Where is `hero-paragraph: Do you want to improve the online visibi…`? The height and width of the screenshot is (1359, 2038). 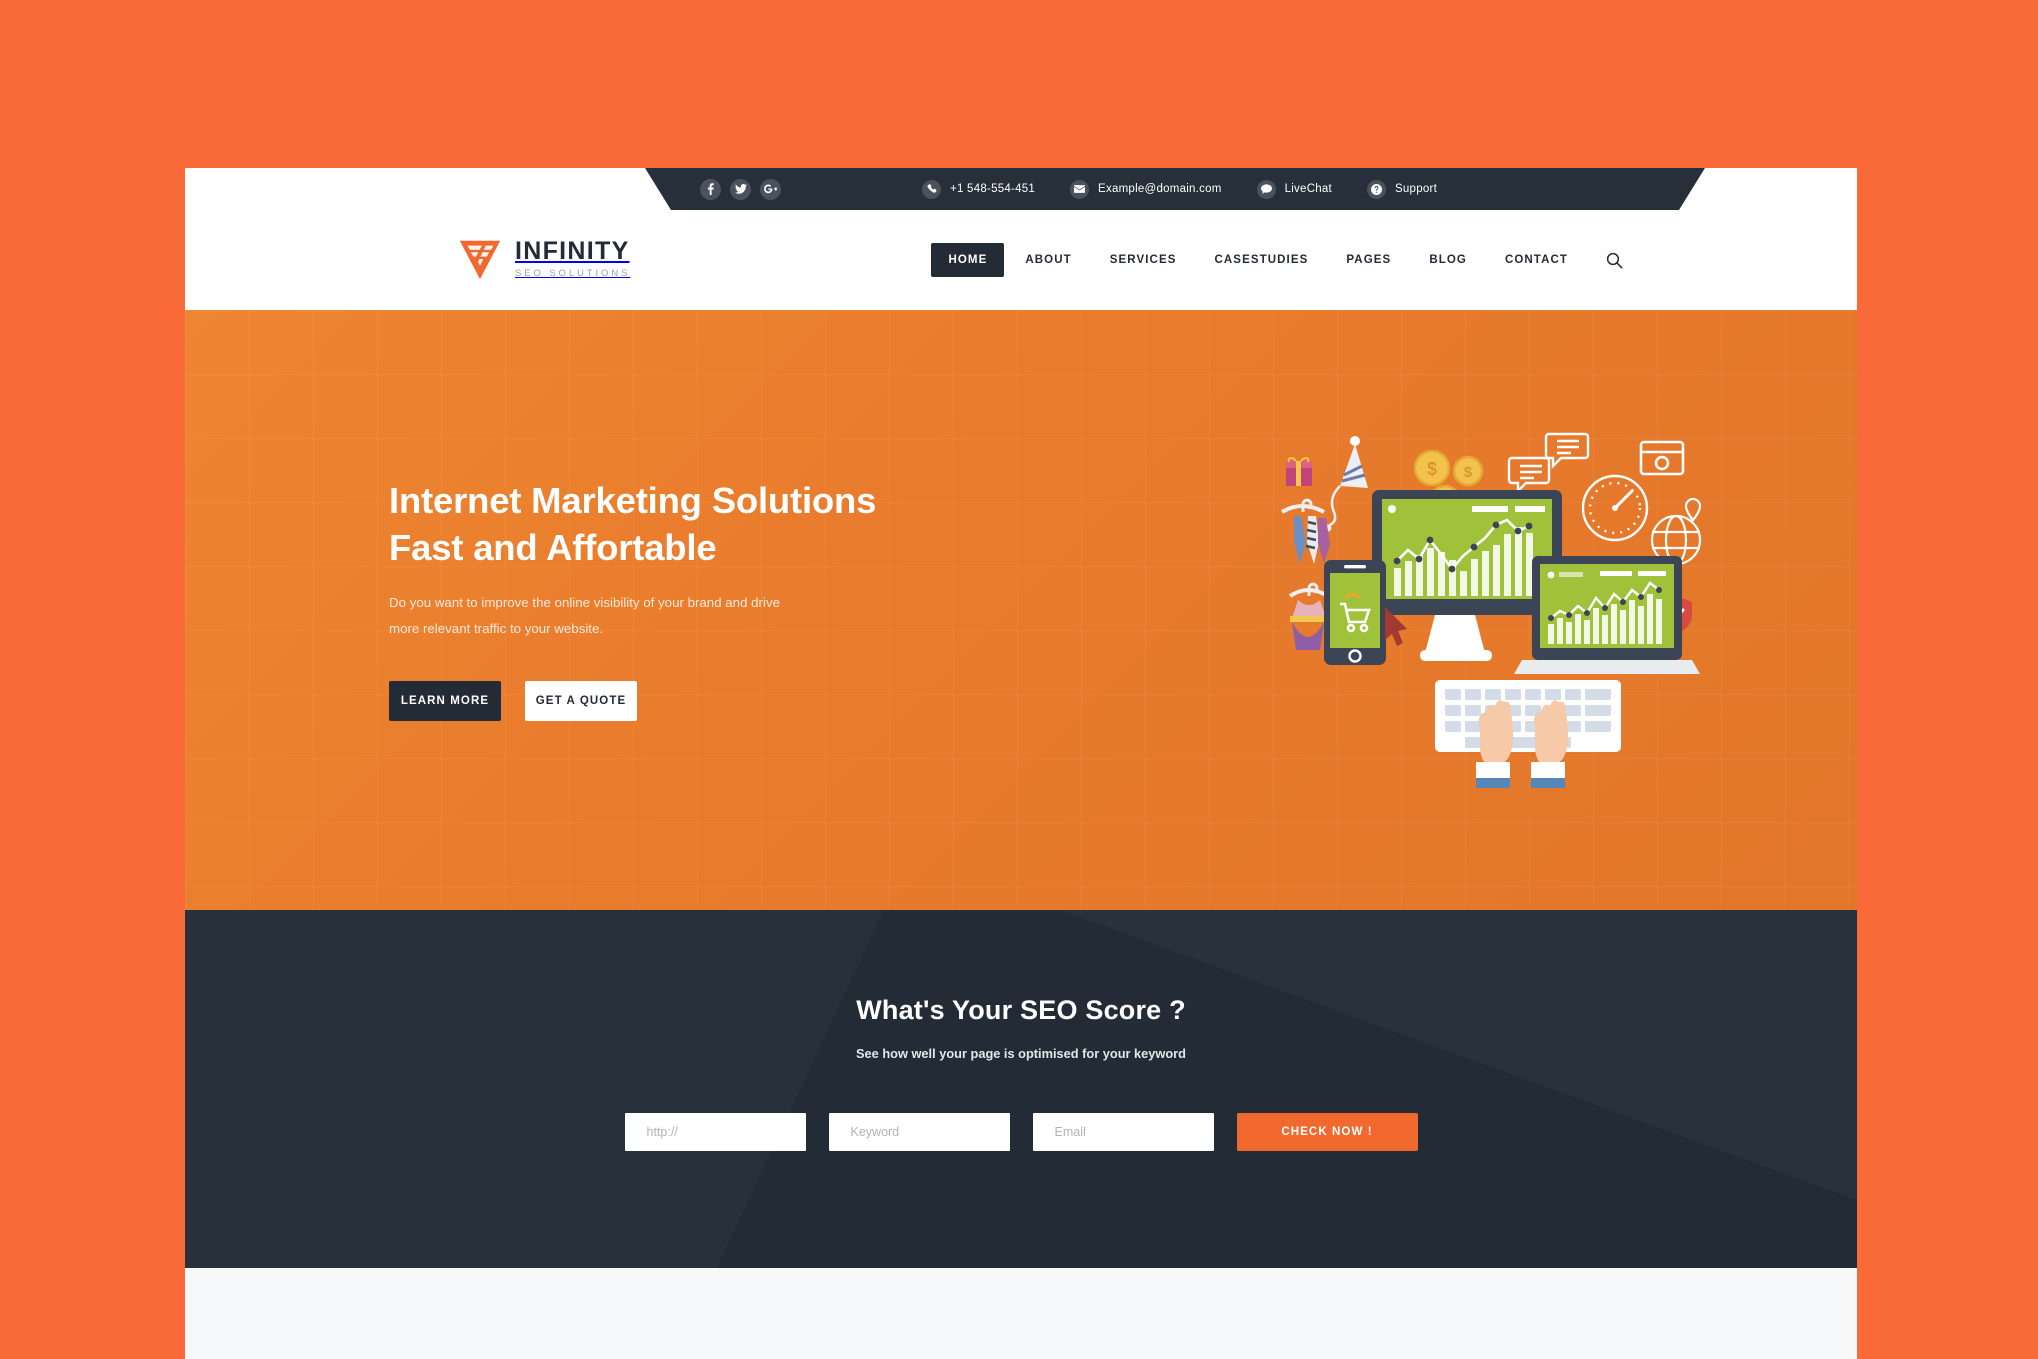
hero-paragraph: Do you want to improve the online visibi… is located at coordinates (584, 616).